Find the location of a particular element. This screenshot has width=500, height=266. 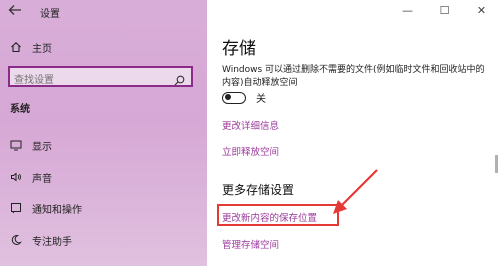

sidebar-item-home: 主页 is located at coordinates (103, 47).